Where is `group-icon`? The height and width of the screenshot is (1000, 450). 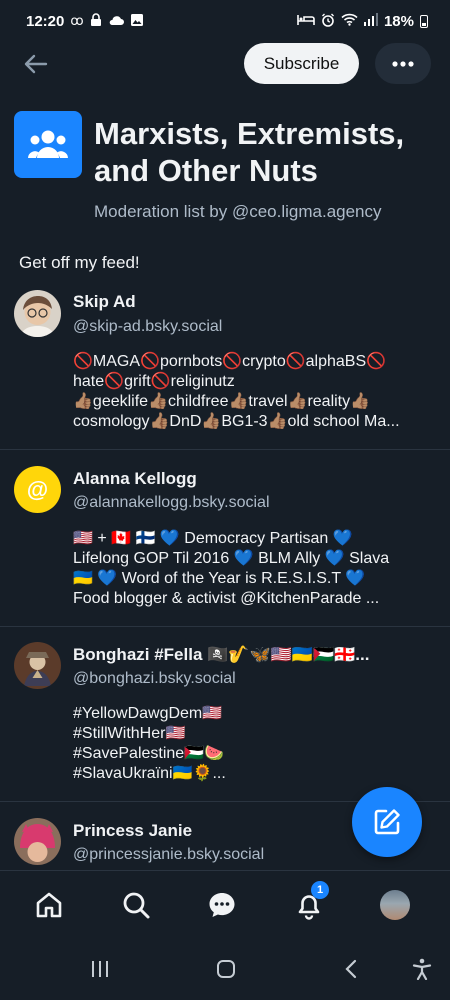 group-icon is located at coordinates (48, 144).